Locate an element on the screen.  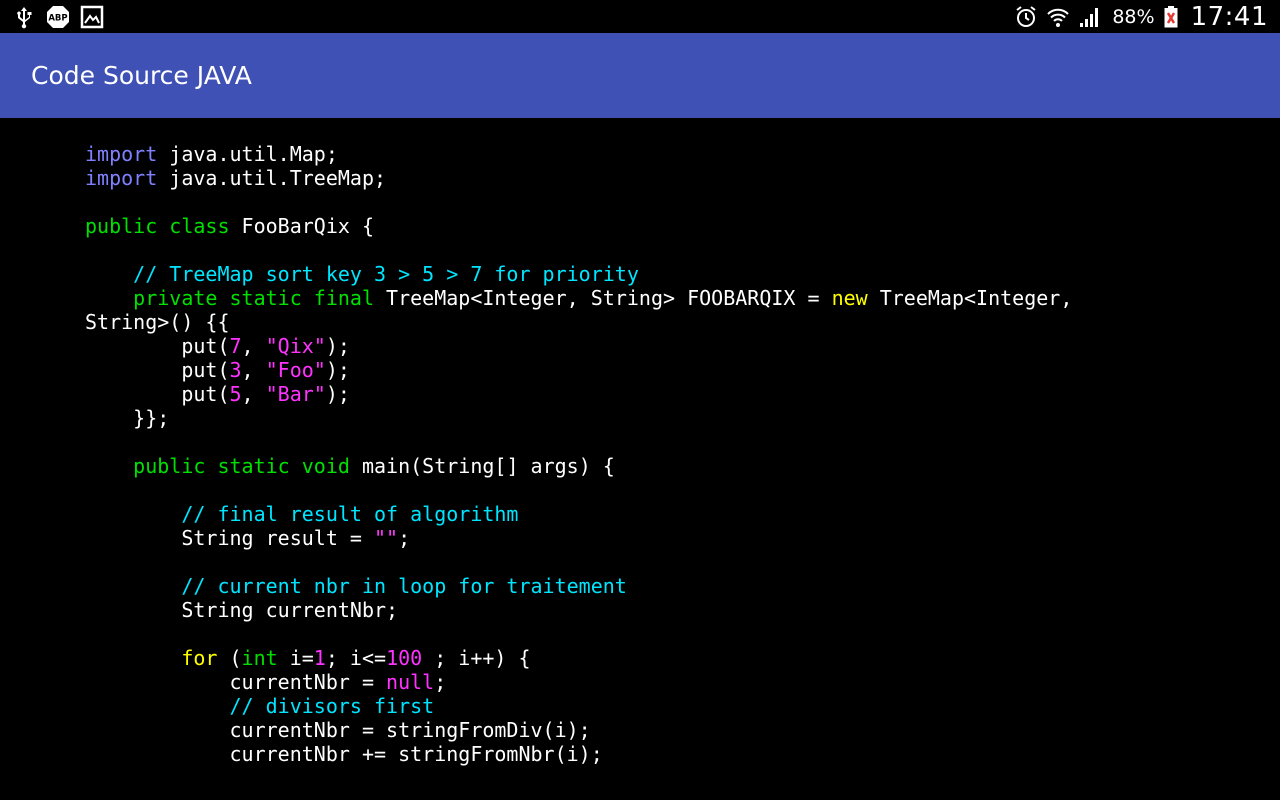
code-line: String currentNbr; is located at coordinates (241, 610).